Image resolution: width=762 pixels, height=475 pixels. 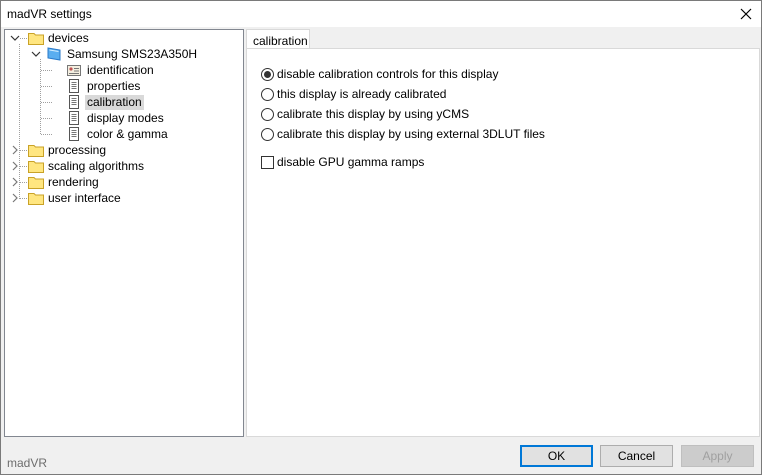 What do you see at coordinates (84, 197) in the screenshot?
I see `tree-item-label: user interface` at bounding box center [84, 197].